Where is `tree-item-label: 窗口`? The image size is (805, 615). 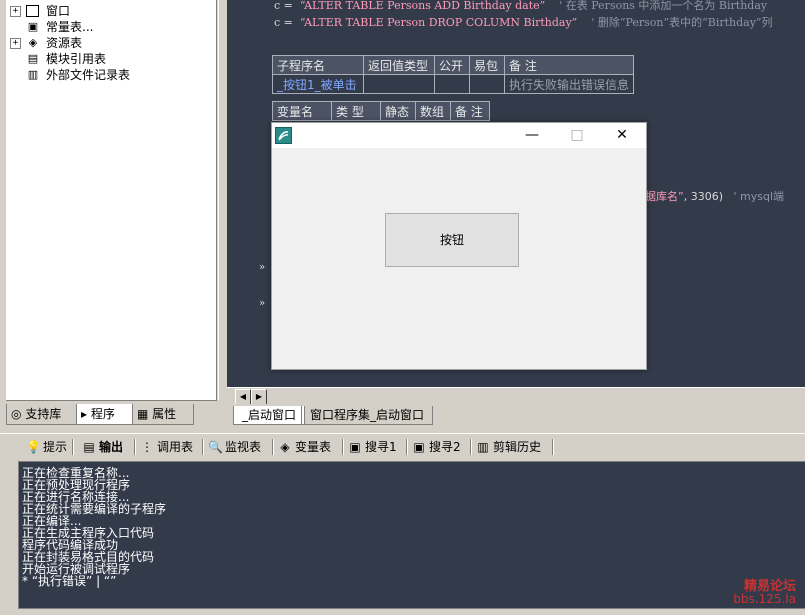 tree-item-label: 窗口 is located at coordinates (58, 11).